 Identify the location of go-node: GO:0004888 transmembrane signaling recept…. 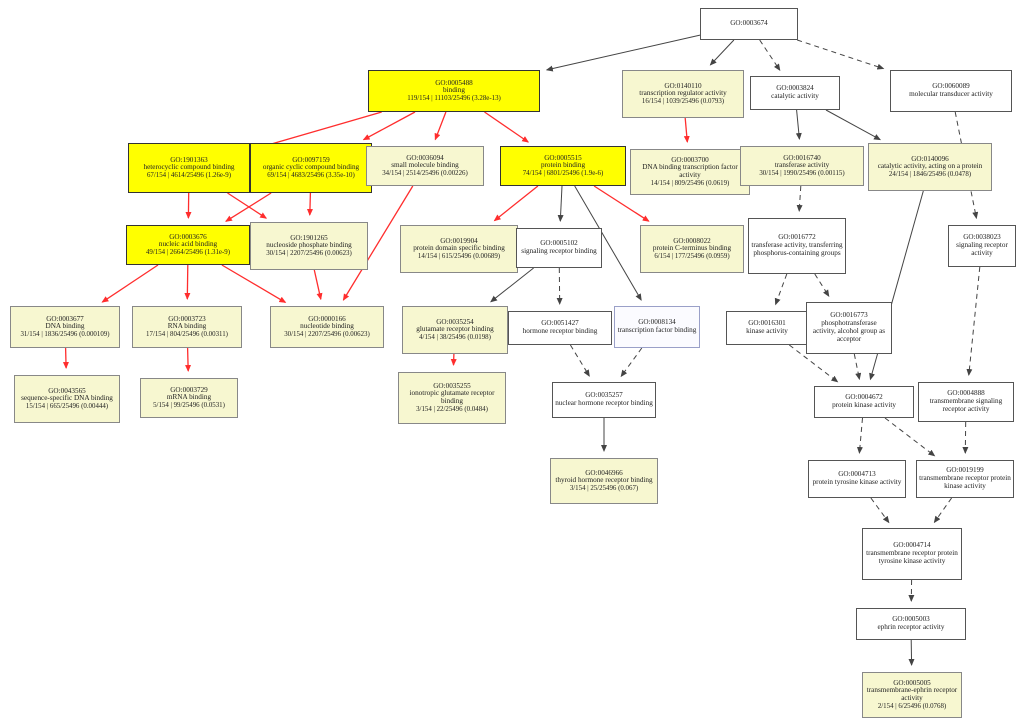
(966, 402).